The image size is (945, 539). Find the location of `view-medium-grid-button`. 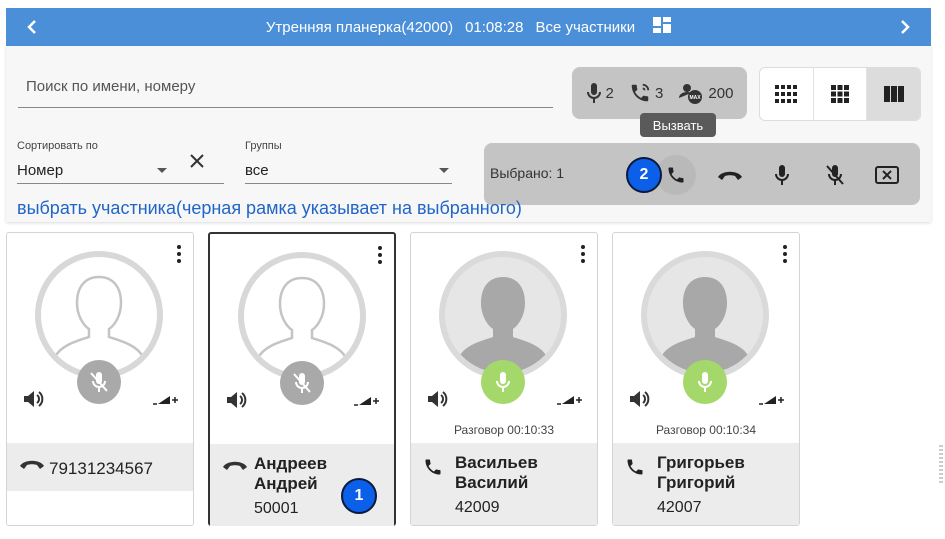

view-medium-grid-button is located at coordinates (841, 94).